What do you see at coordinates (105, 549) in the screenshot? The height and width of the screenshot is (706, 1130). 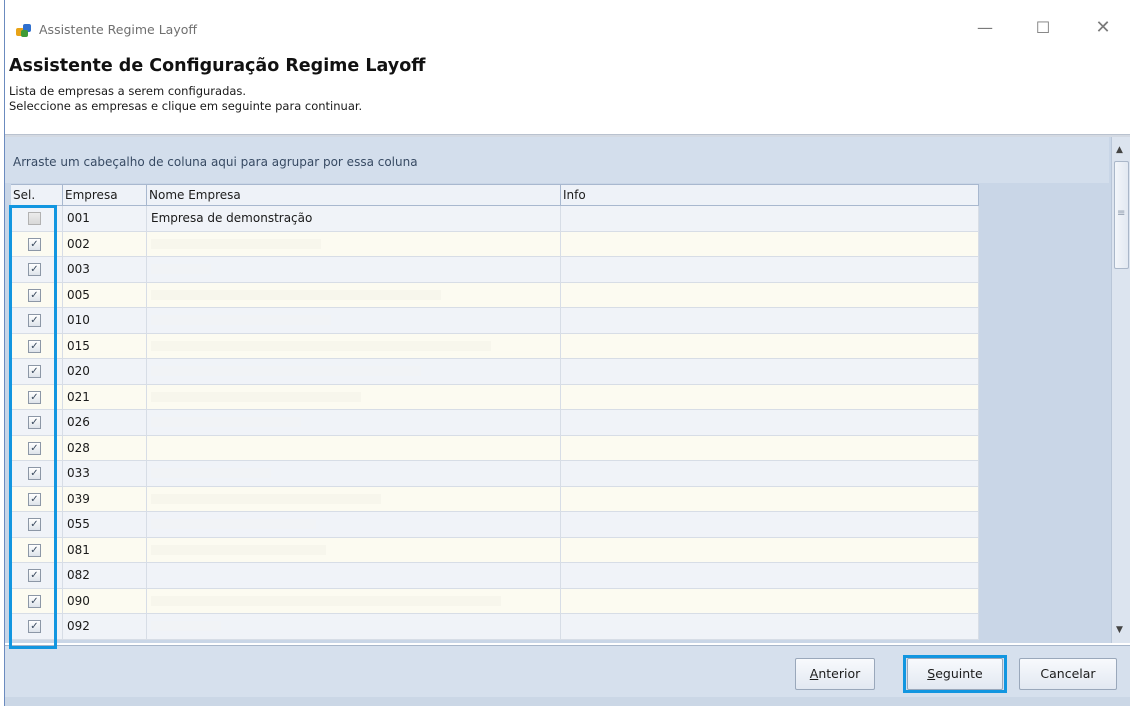 I see `empresa-cell: 081` at bounding box center [105, 549].